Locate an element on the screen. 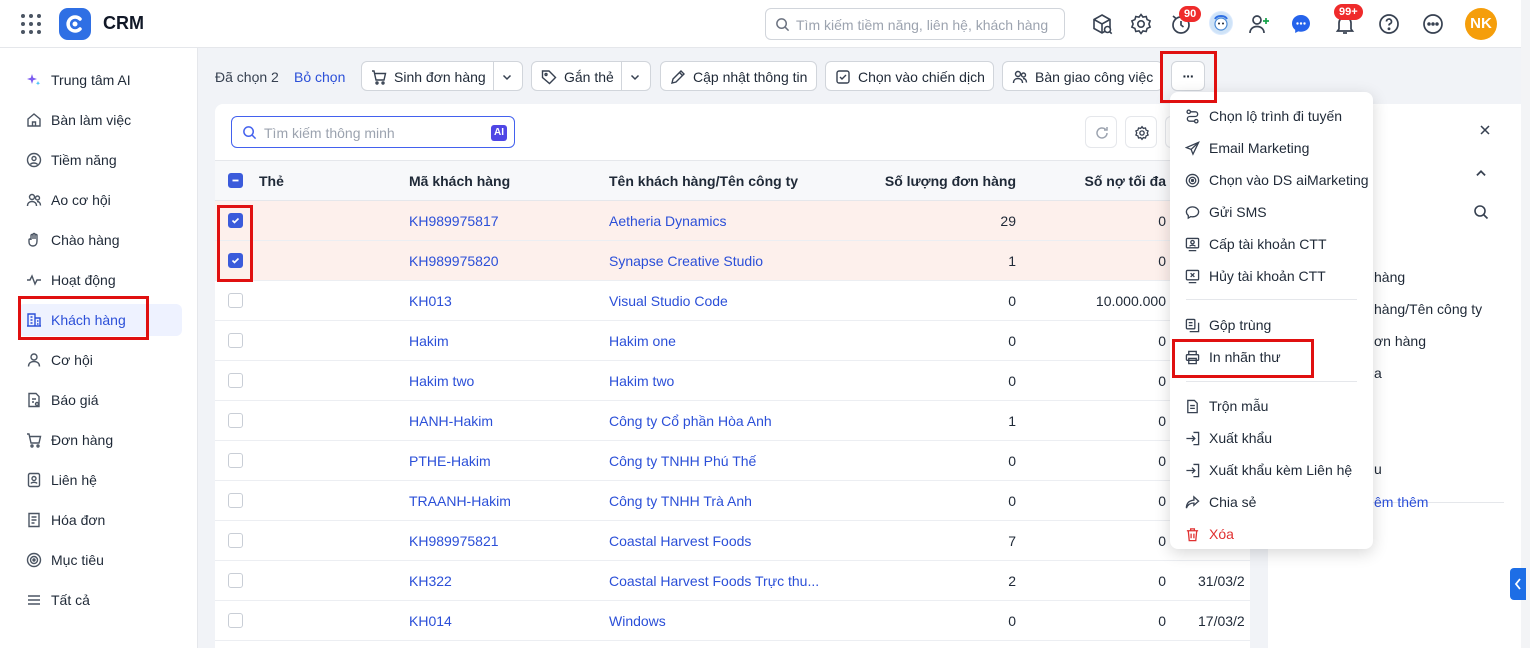 The height and width of the screenshot is (648, 1530). sidebar-item-goals: Mục tiêu is located at coordinates (100, 560).